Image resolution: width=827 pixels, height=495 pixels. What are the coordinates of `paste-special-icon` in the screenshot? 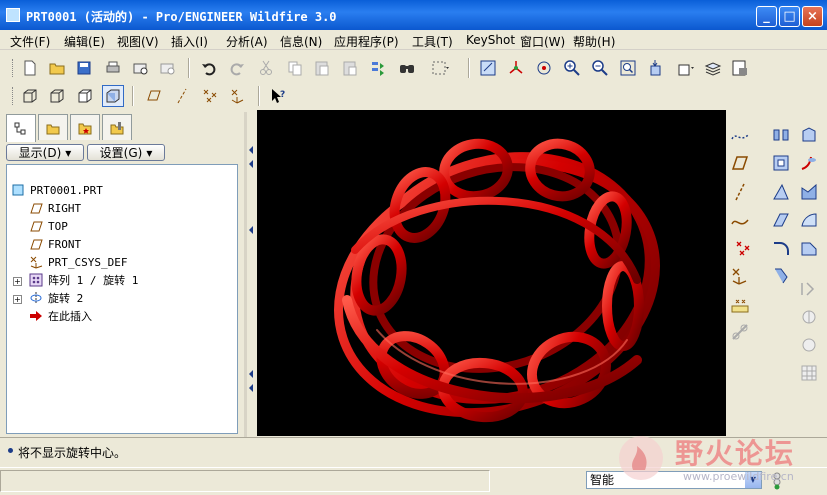 It's located at (350, 68).